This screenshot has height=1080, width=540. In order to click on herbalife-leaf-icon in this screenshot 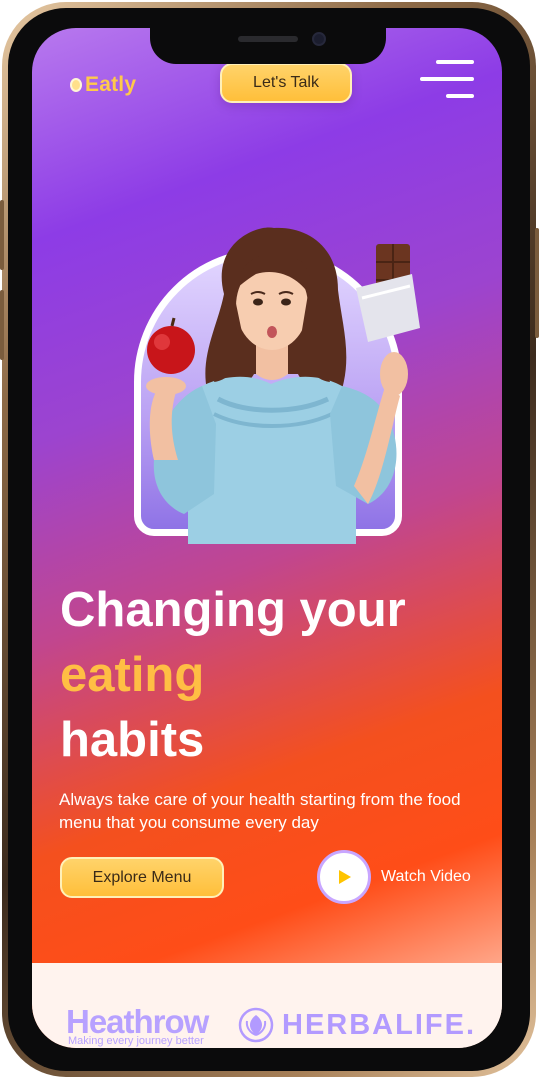, I will do `click(256, 1025)`.